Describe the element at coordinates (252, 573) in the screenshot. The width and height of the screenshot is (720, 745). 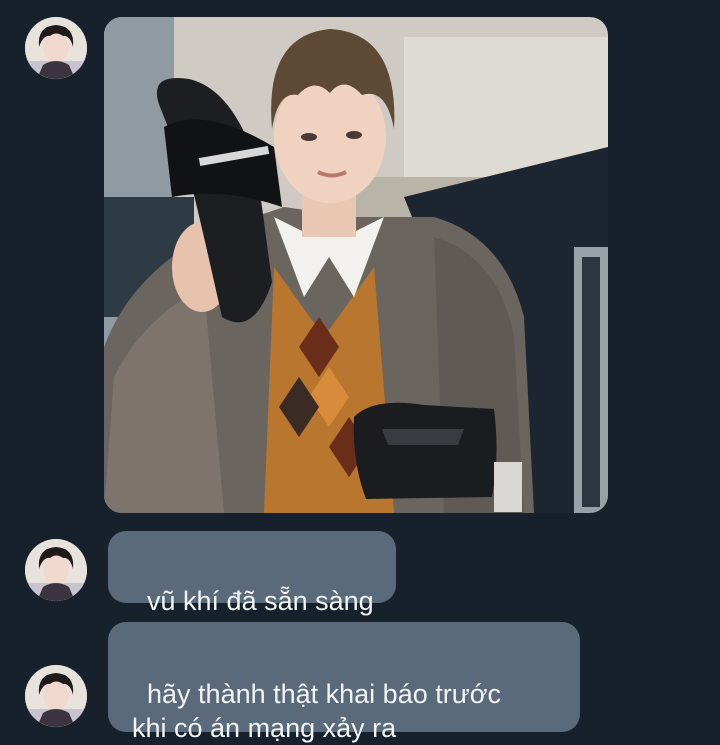
I see `message-bubble: vũ khí đã sẵn sàng` at that location.